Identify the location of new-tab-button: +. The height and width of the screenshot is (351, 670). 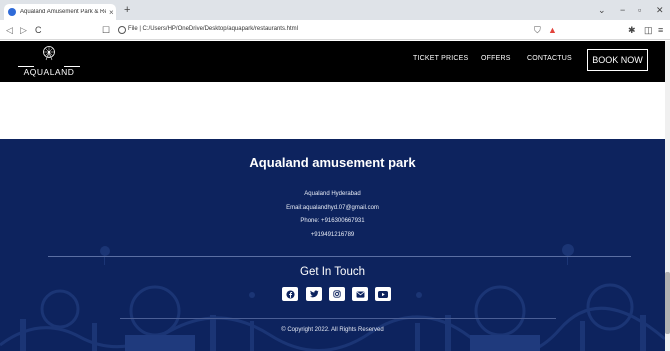
(127, 10).